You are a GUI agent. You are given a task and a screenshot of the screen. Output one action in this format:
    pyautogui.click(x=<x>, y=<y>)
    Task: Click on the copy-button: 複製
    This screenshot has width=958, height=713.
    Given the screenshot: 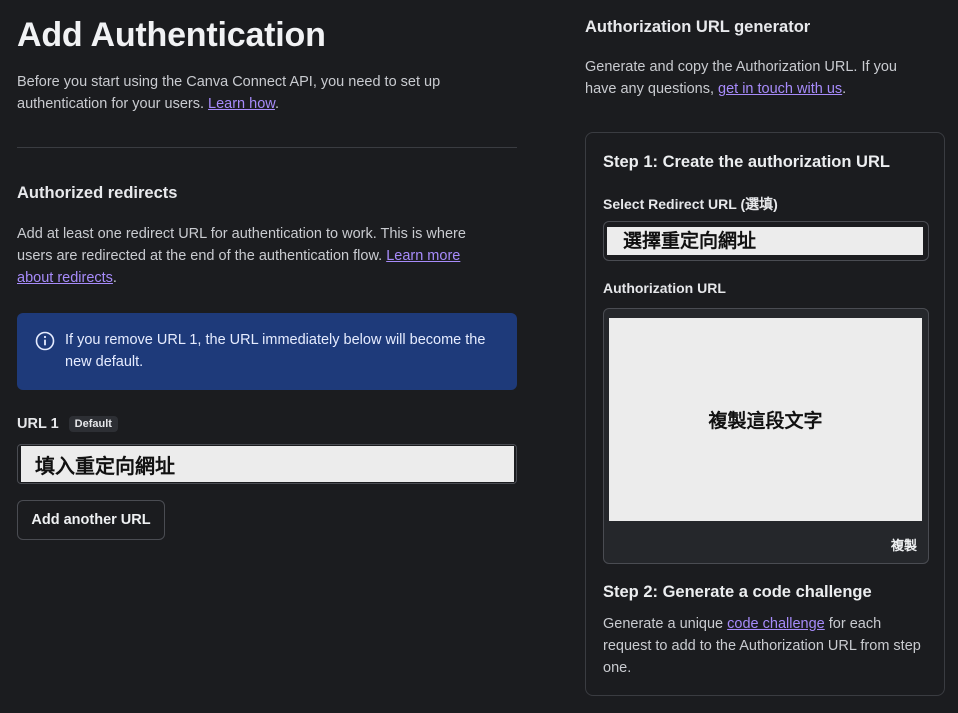 What is the action you would take?
    pyautogui.click(x=904, y=544)
    